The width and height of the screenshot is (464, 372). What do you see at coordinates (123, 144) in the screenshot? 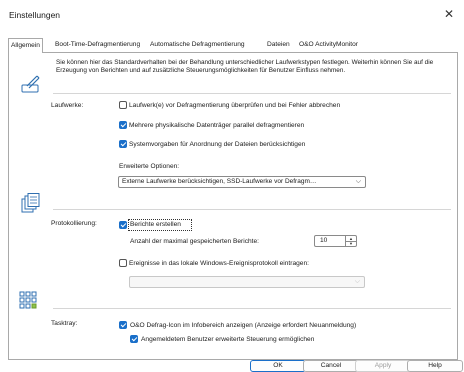
I see `check-system-layout` at bounding box center [123, 144].